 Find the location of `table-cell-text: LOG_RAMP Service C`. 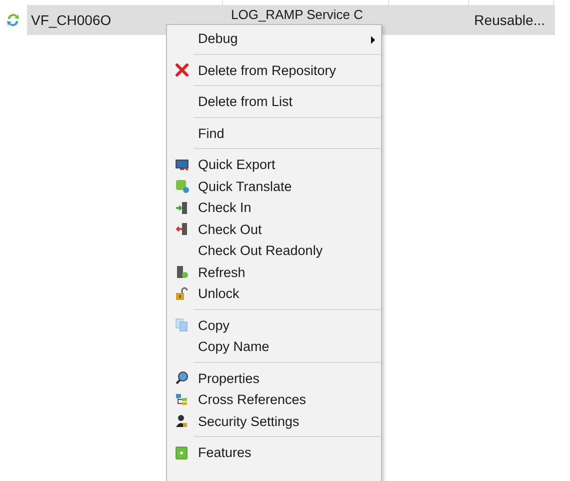

table-cell-text: LOG_RAMP Service C is located at coordinates (297, 14).